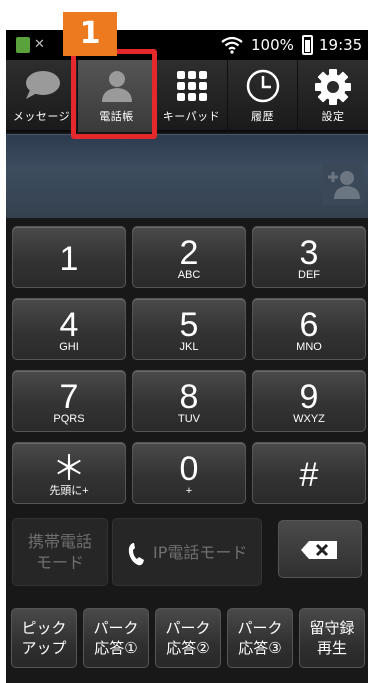  I want to click on voicemail-play-button: 留守録 再生, so click(332, 638).